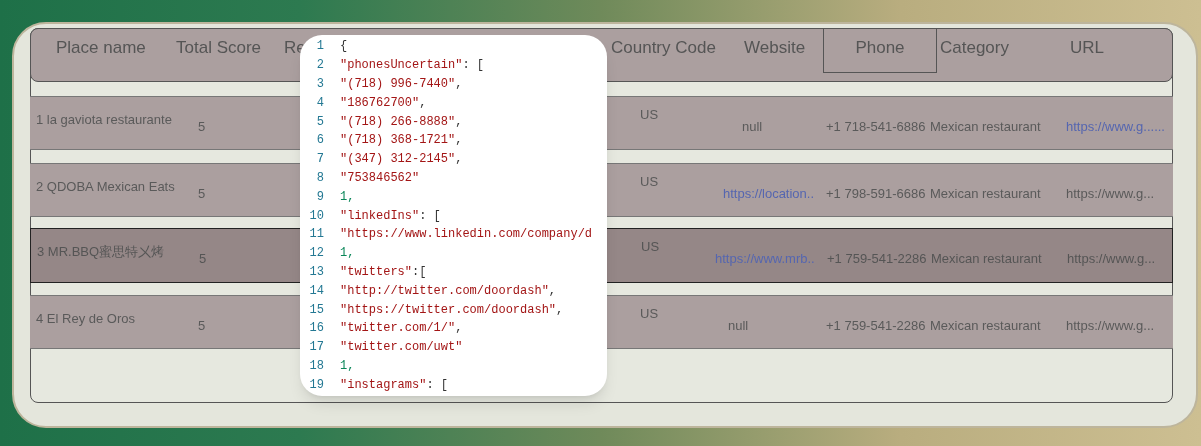  Describe the element at coordinates (380, 178) in the screenshot. I see `code-line: "753846562"` at that location.